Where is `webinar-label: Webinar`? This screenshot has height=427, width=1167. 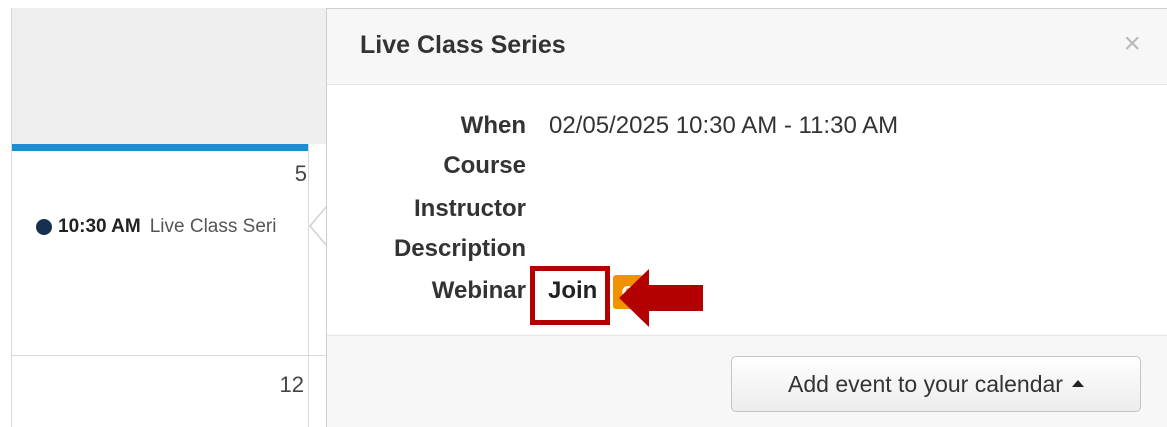
webinar-label: Webinar is located at coordinates (478, 290).